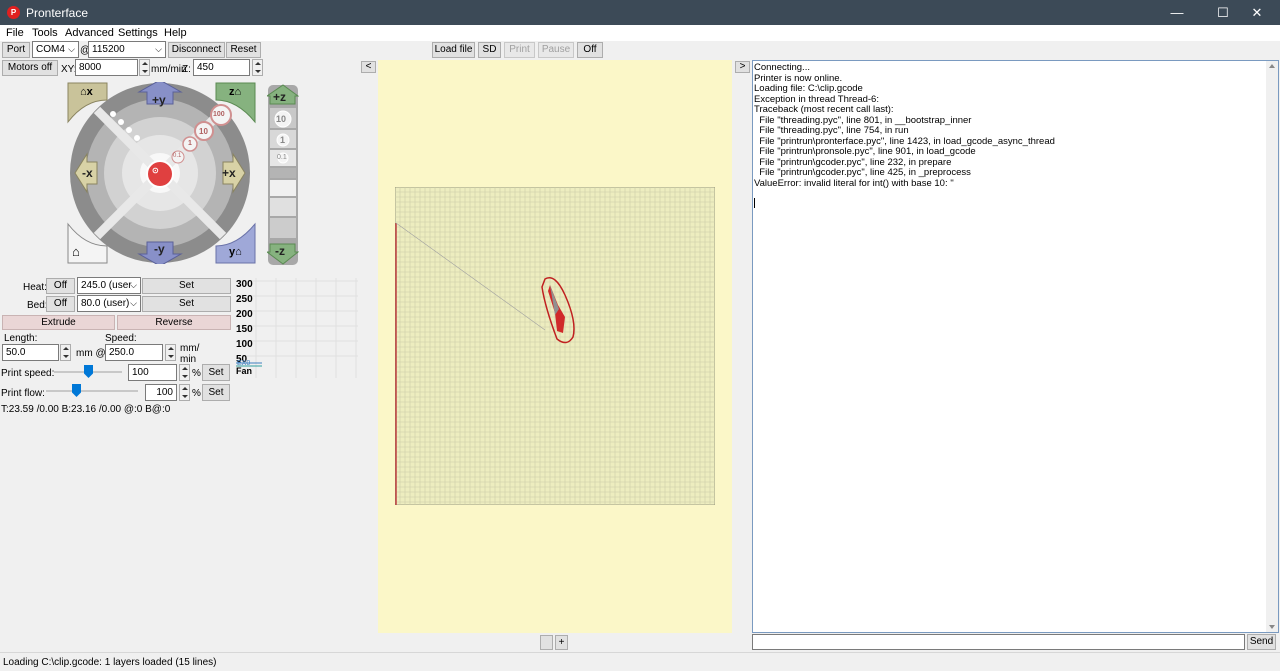 The width and height of the screenshot is (1280, 671). What do you see at coordinates (184, 372) in the screenshot?
I see `print-speed-spinner` at bounding box center [184, 372].